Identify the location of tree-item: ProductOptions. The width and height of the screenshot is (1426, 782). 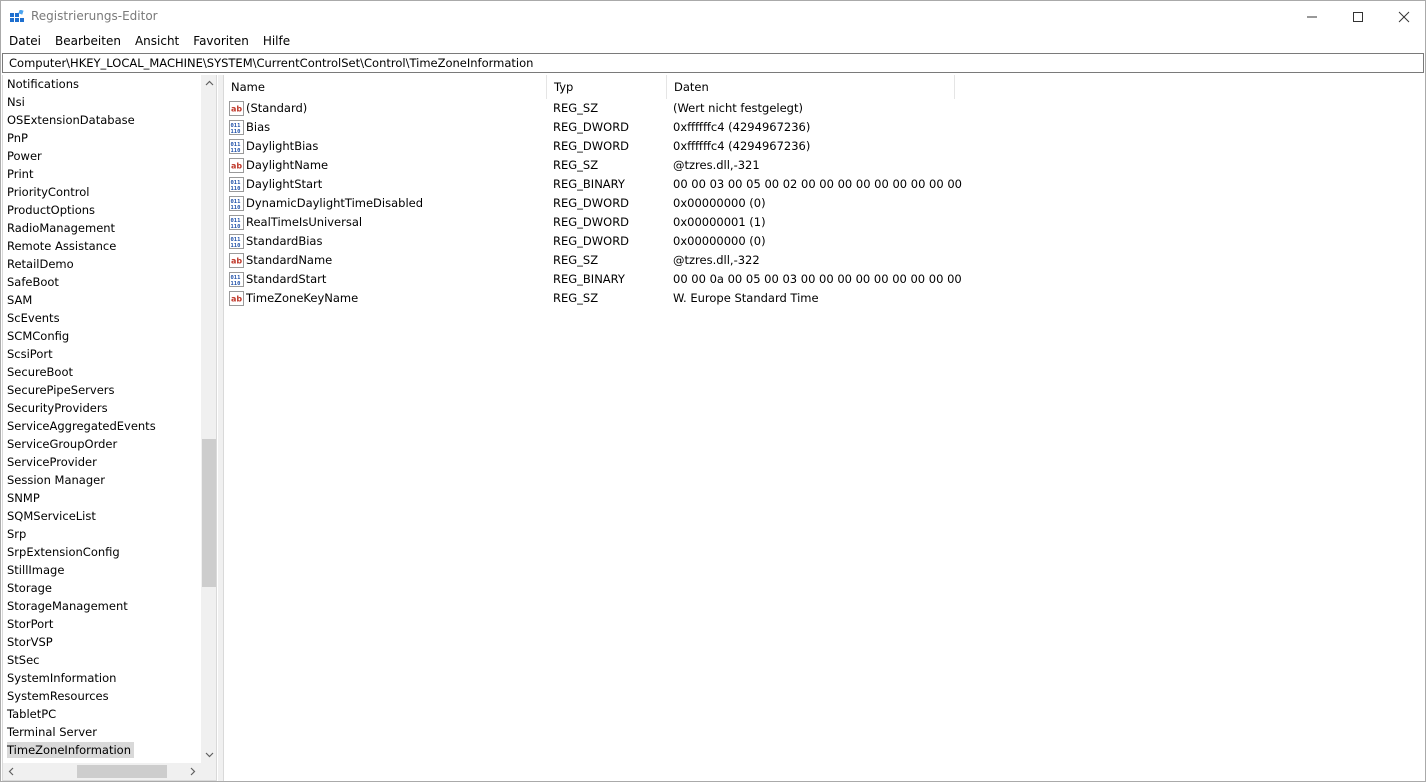
(102, 210).